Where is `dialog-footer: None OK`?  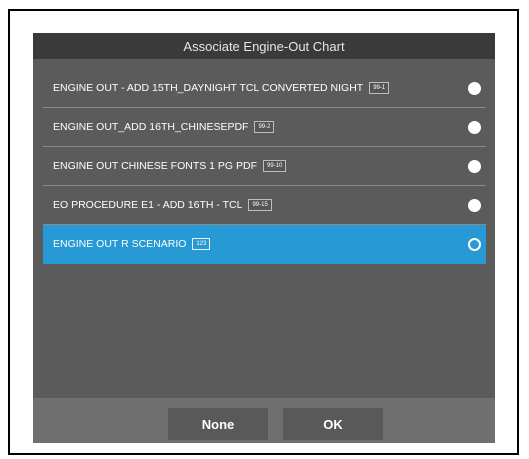
dialog-footer: None OK is located at coordinates (264, 420).